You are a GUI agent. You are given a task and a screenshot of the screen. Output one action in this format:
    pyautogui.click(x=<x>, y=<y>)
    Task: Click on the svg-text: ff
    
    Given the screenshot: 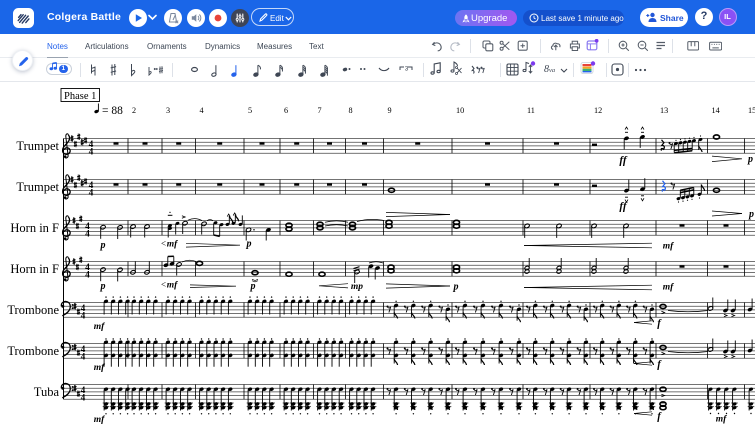 What is the action you would take?
    pyautogui.click(x=623, y=161)
    